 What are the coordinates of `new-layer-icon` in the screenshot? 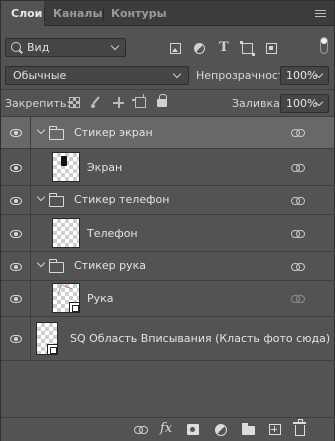 It's located at (275, 429).